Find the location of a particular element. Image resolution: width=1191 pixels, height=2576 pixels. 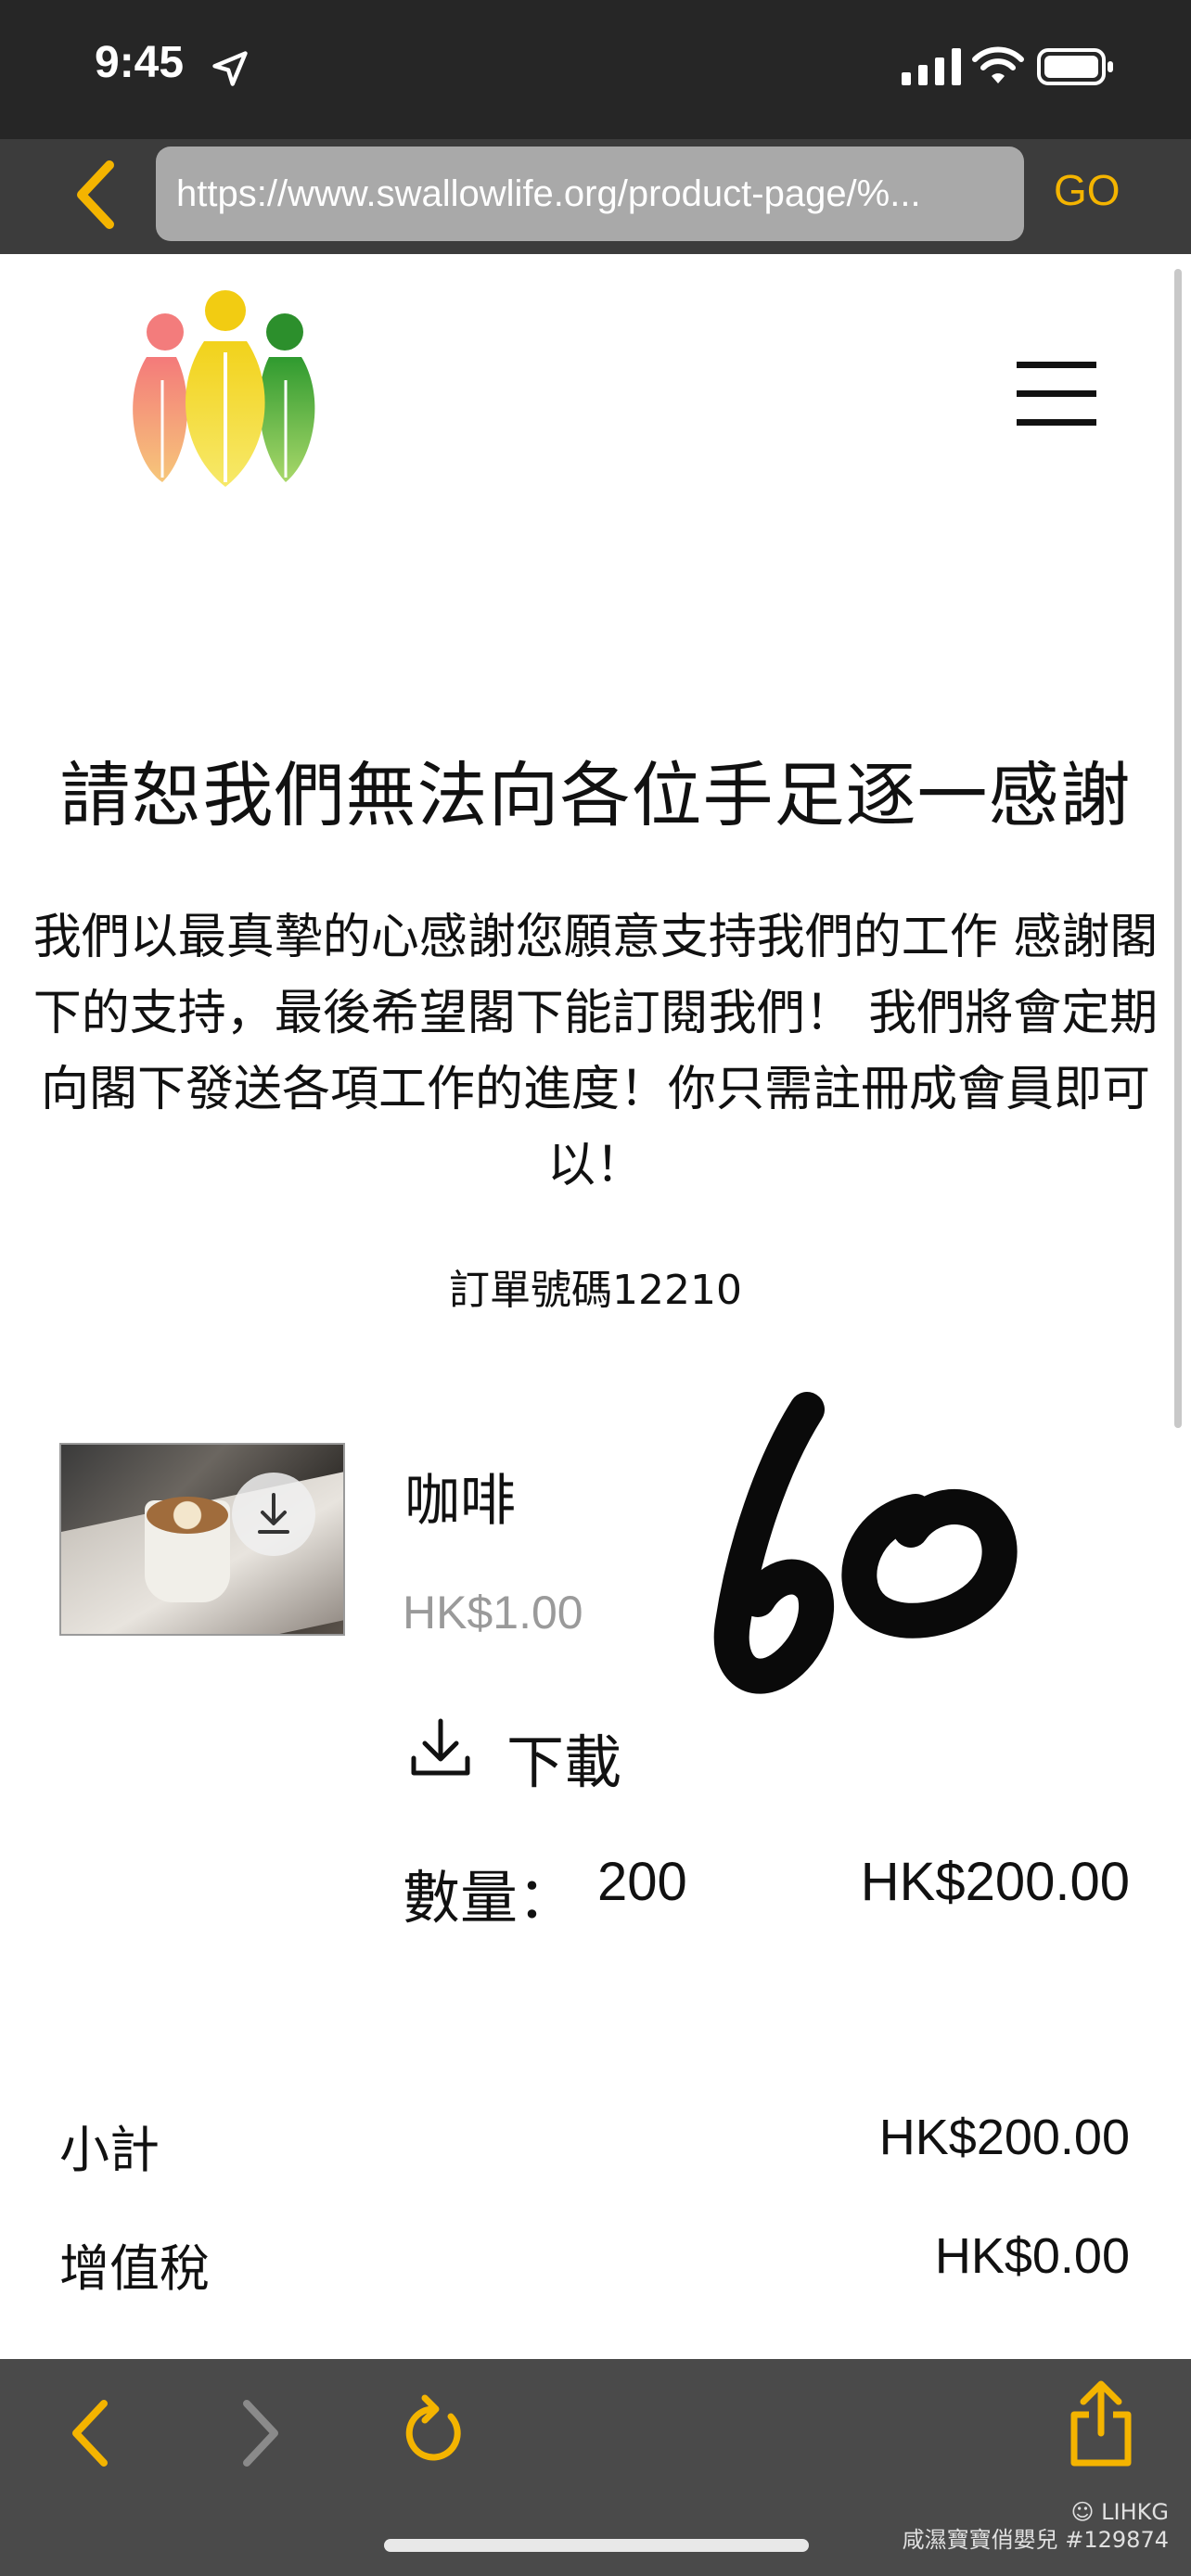

signal-icon is located at coordinates (931, 66).